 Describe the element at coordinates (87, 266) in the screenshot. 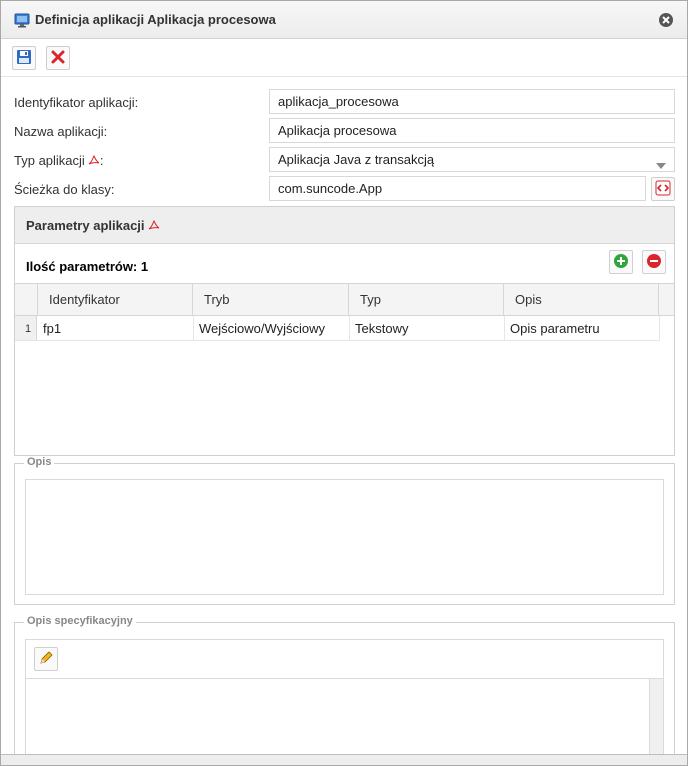

I see `parameters-count: Ilość parametrów: 1` at that location.